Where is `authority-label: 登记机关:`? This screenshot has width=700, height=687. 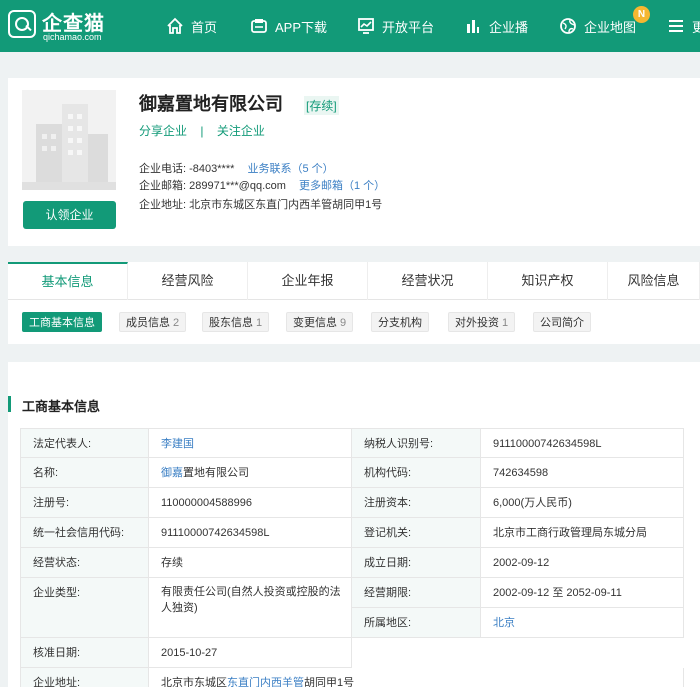
authority-label: 登记机关: is located at coordinates (416, 533).